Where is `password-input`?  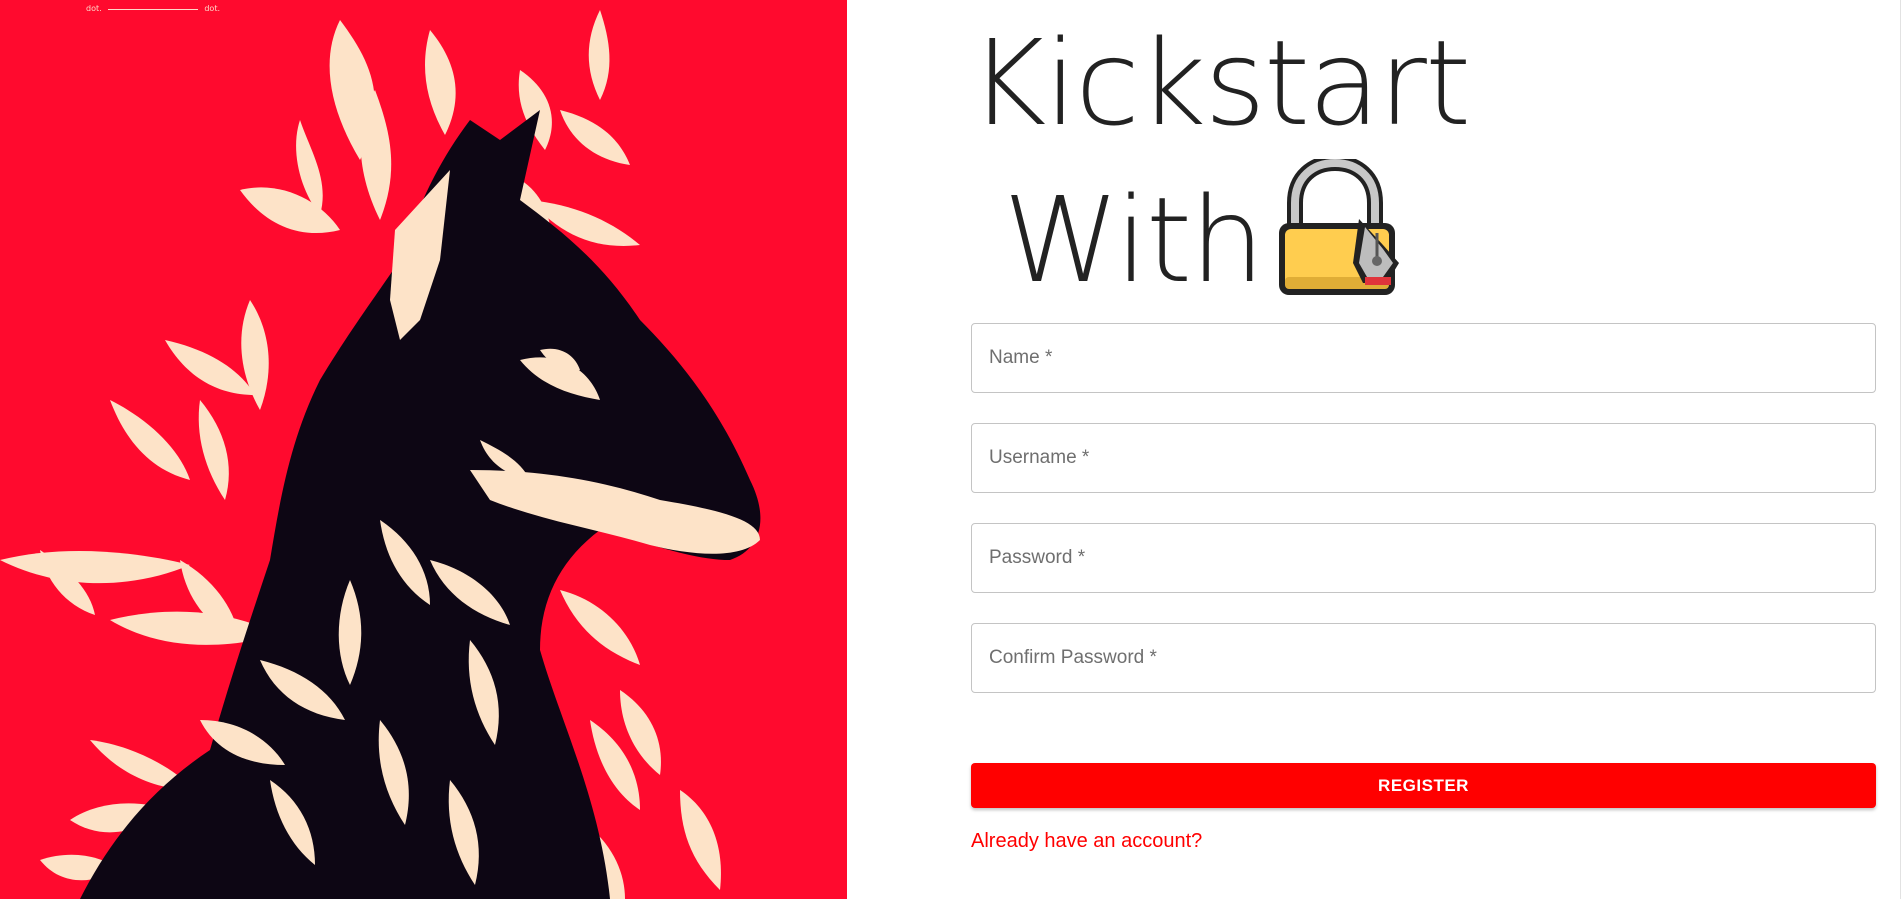
password-input is located at coordinates (1423, 558).